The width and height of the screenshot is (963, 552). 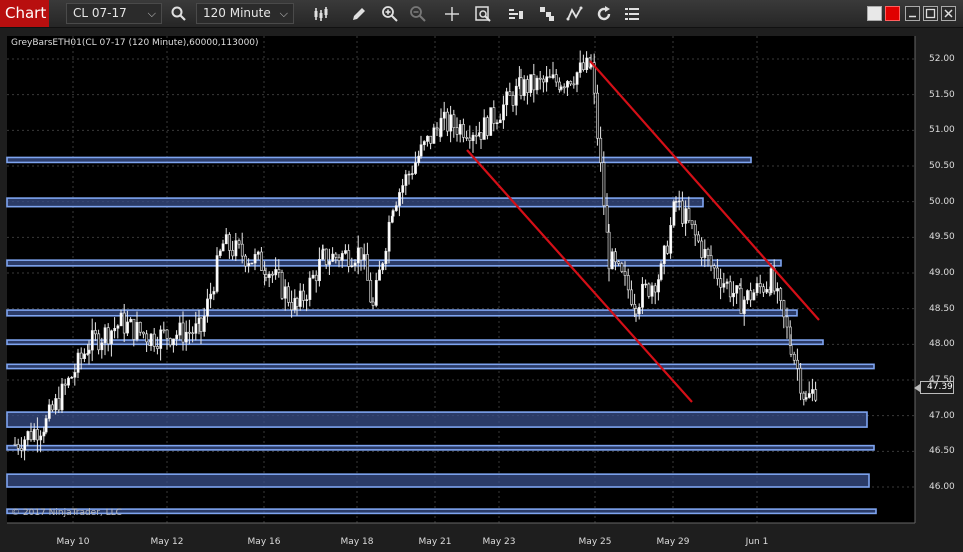 What do you see at coordinates (757, 542) in the screenshot?
I see `date-tick-label: Jun 1` at bounding box center [757, 542].